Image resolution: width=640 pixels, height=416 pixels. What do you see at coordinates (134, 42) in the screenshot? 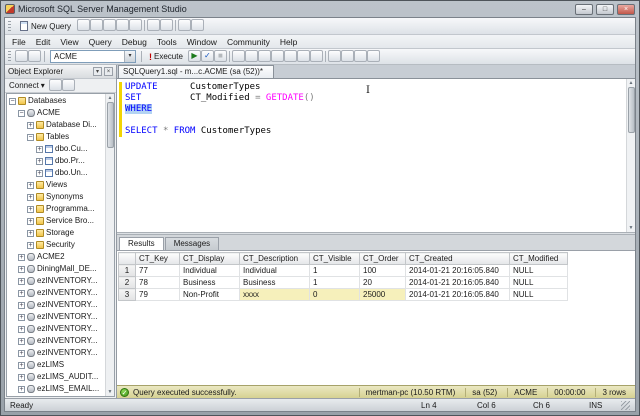
I see `menu-debug: Debug` at bounding box center [134, 42].